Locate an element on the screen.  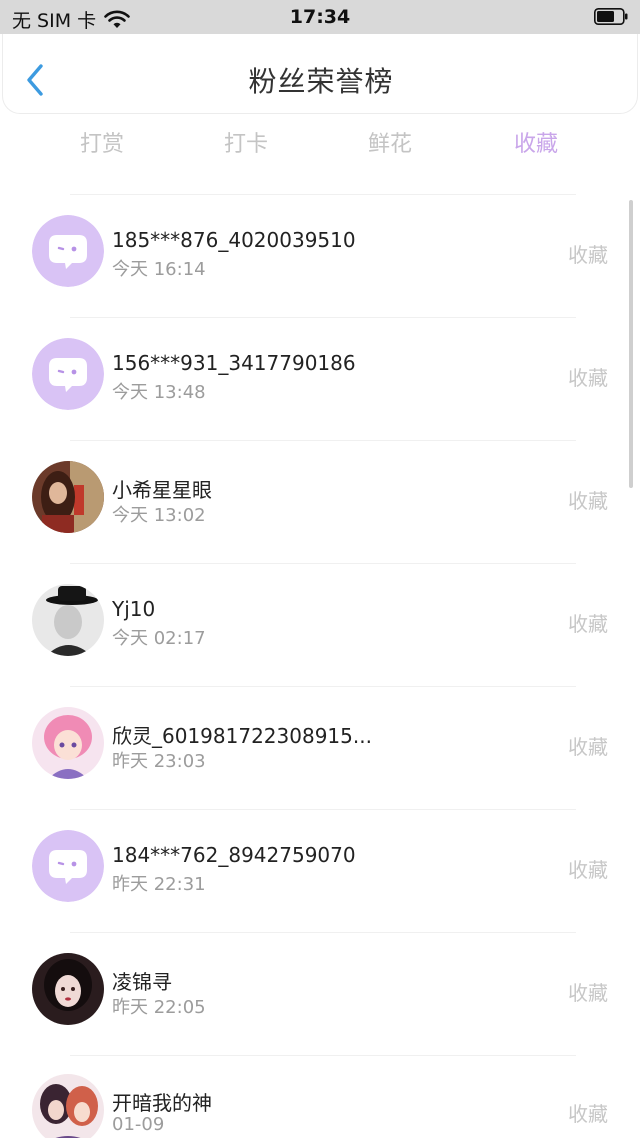
fan-name: 小希星星眼 is located at coordinates (162, 490).